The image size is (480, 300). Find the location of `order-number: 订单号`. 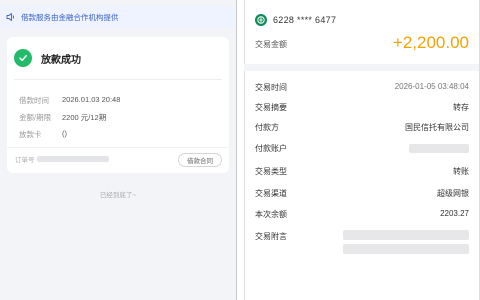

order-number: 订单号 is located at coordinates (62, 159).